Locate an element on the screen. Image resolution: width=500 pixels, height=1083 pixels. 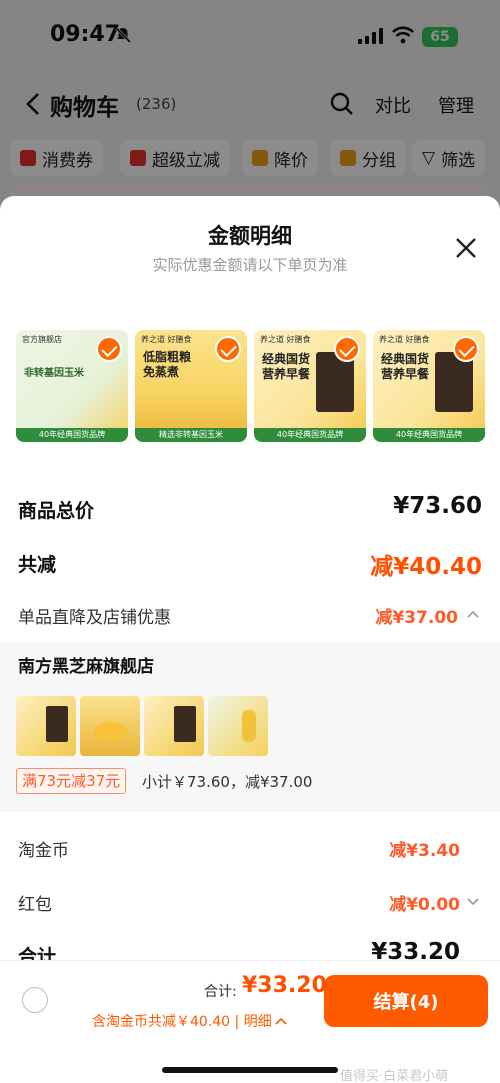
close-icon is located at coordinates (466, 248).